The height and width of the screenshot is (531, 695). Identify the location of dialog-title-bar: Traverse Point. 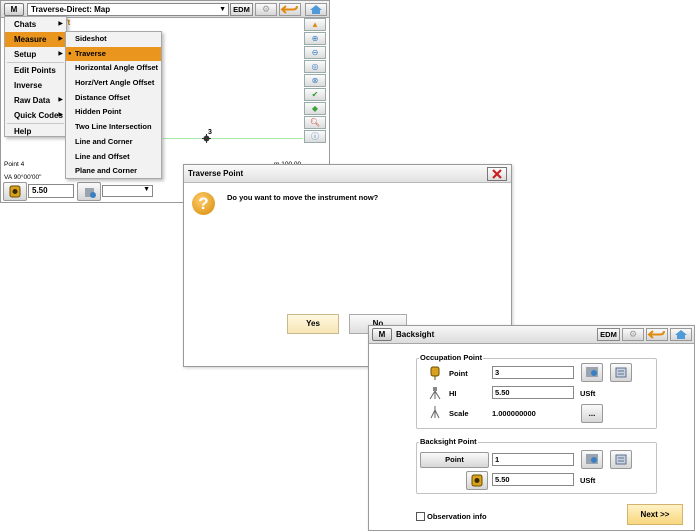
(347, 174).